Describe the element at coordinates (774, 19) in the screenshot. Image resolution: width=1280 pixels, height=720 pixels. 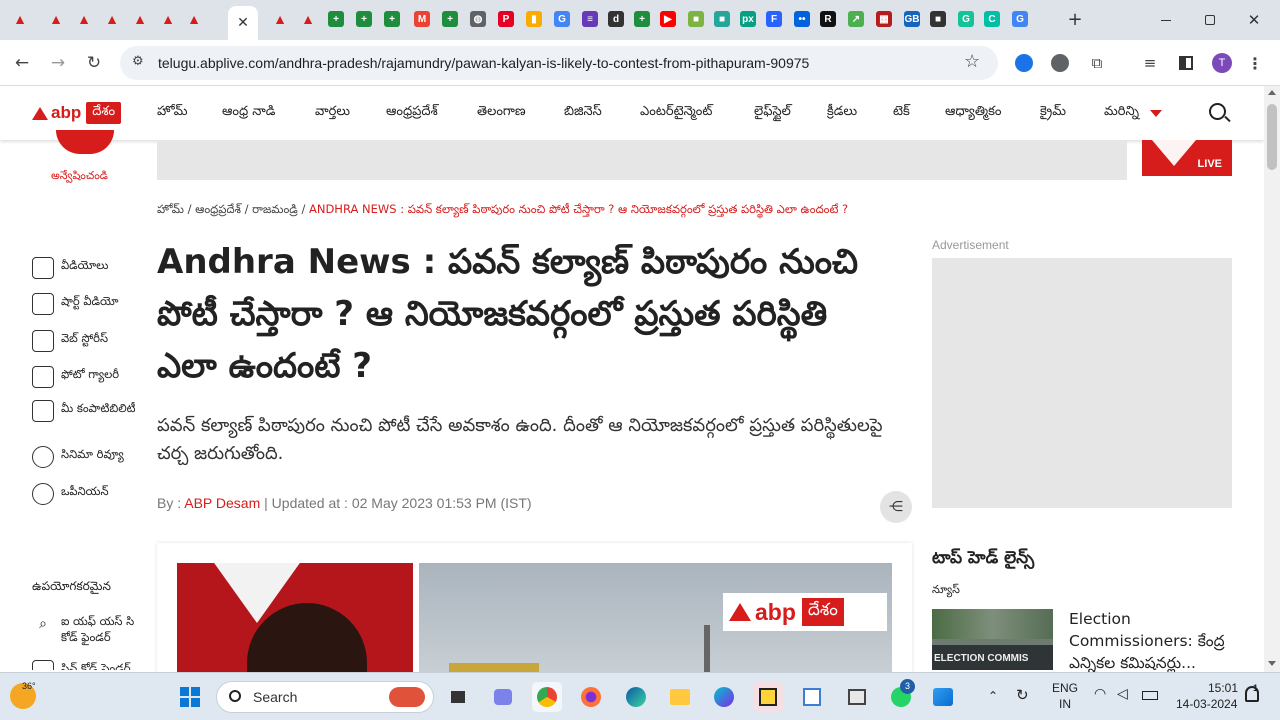
I see `browser-tab: F` at that location.